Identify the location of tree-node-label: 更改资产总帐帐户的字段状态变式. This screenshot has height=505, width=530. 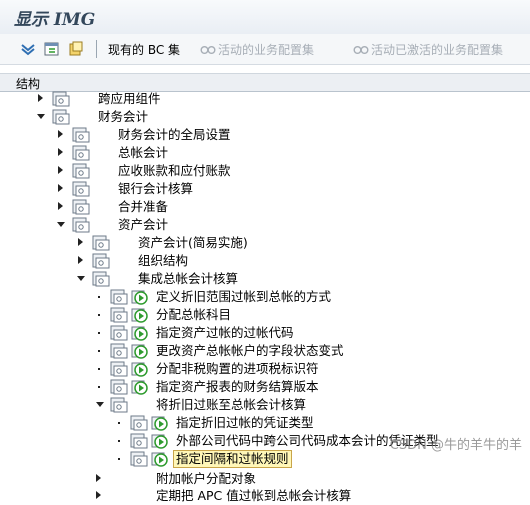
(250, 350).